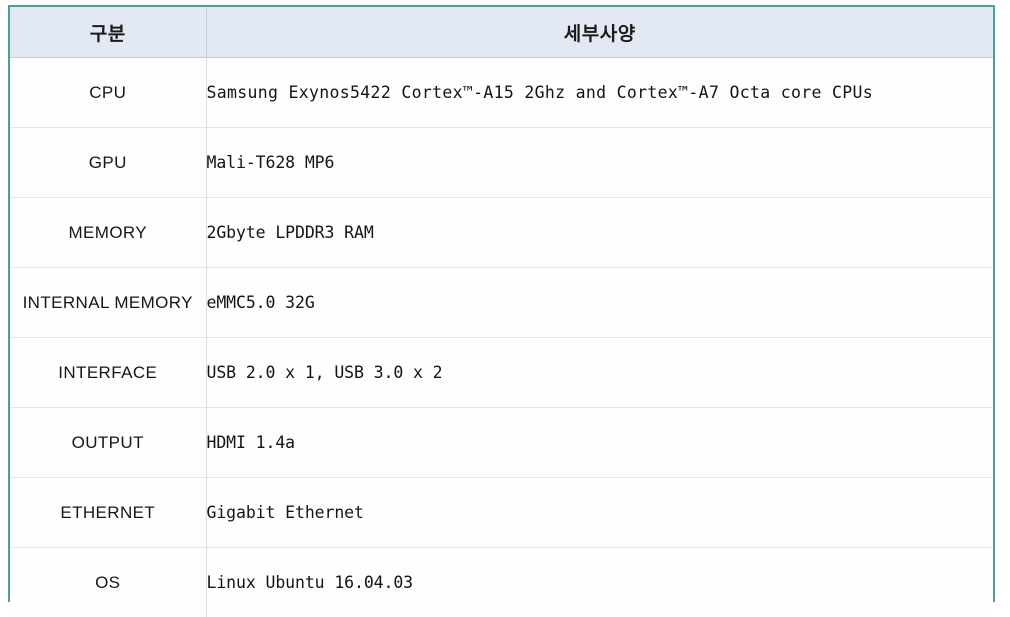 This screenshot has width=1010, height=617. Describe the element at coordinates (599, 32) in the screenshot. I see `column-header-detail: 세부사양` at that location.